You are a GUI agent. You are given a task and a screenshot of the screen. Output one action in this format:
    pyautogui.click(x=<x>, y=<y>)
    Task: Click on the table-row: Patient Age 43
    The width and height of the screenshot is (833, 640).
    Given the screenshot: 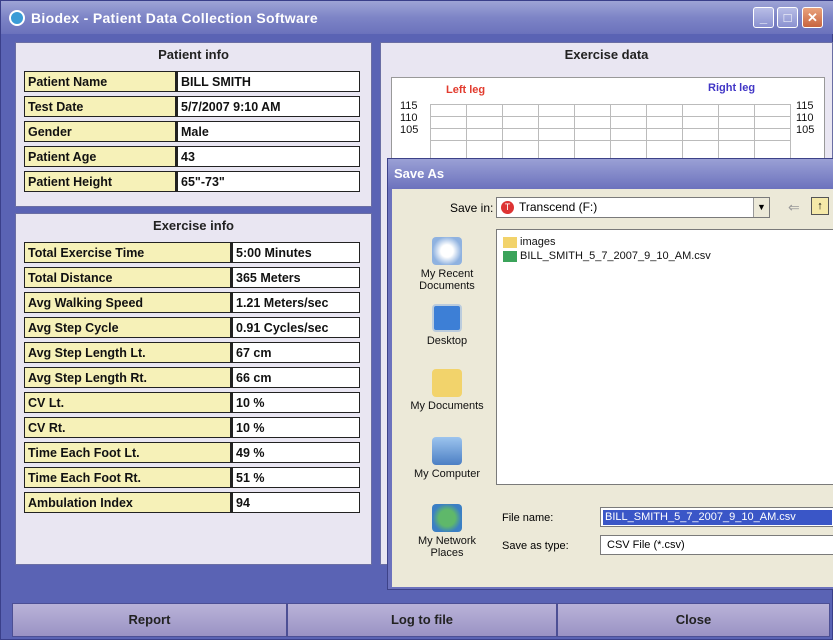 What is the action you would take?
    pyautogui.click(x=192, y=156)
    